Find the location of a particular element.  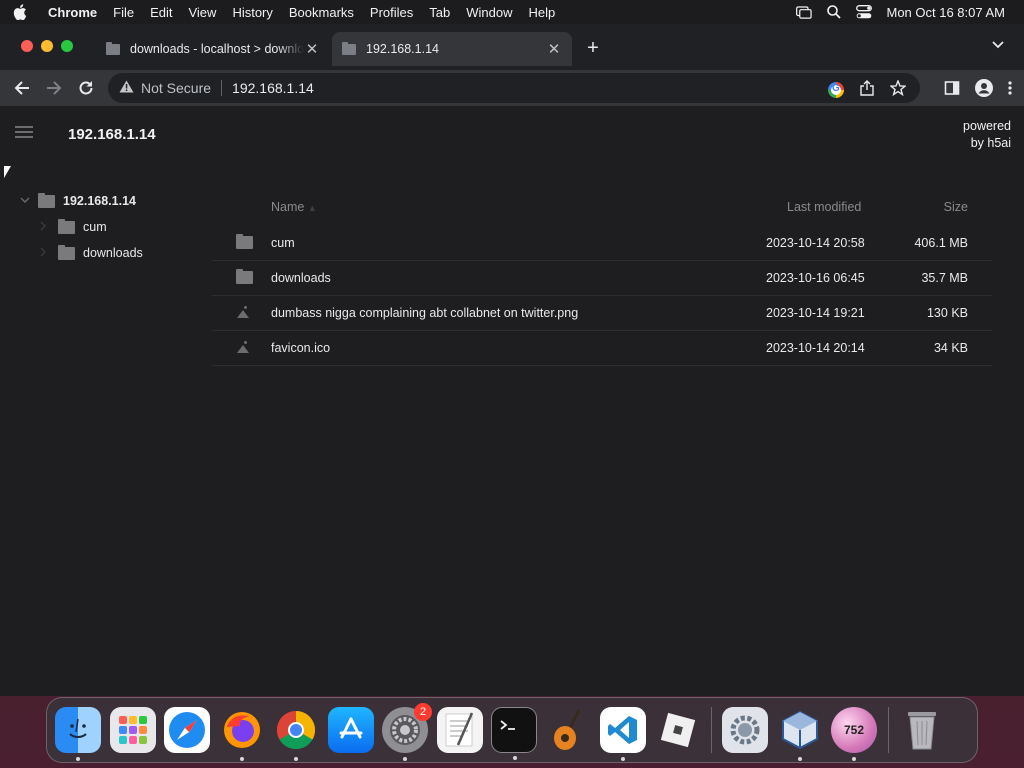

table-row: cum 2023-10-14 20:58 406.1 MB is located at coordinates (602, 243).